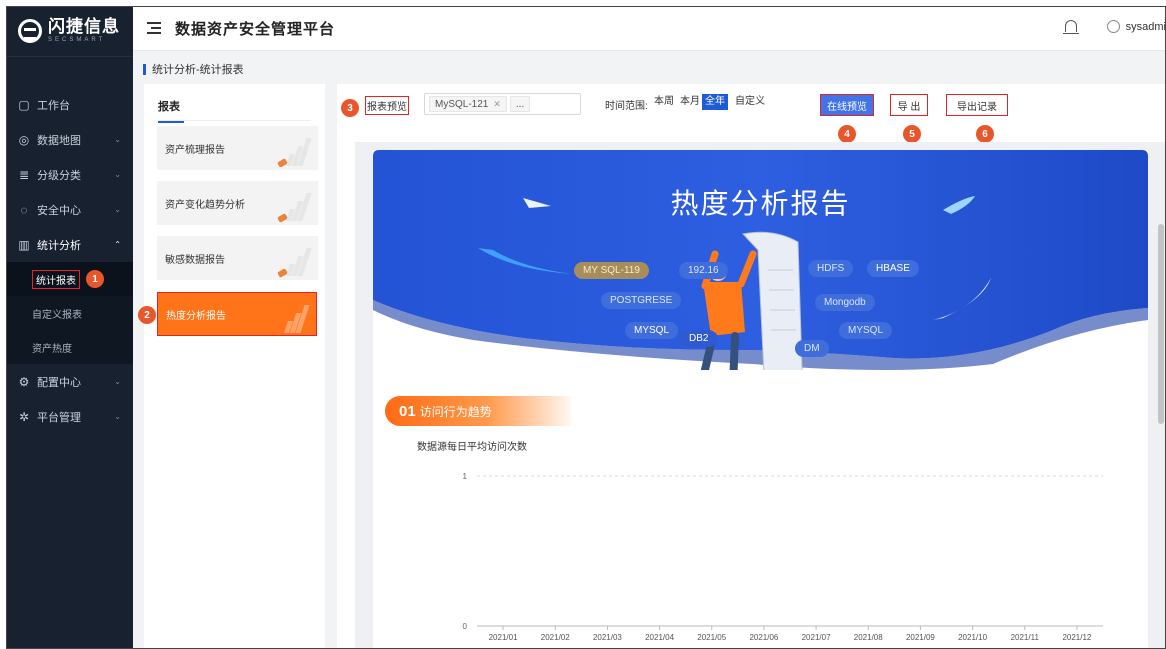 This screenshot has width=1166, height=649. Describe the element at coordinates (465, 626) in the screenshot. I see `y-tick-label: 0` at that location.